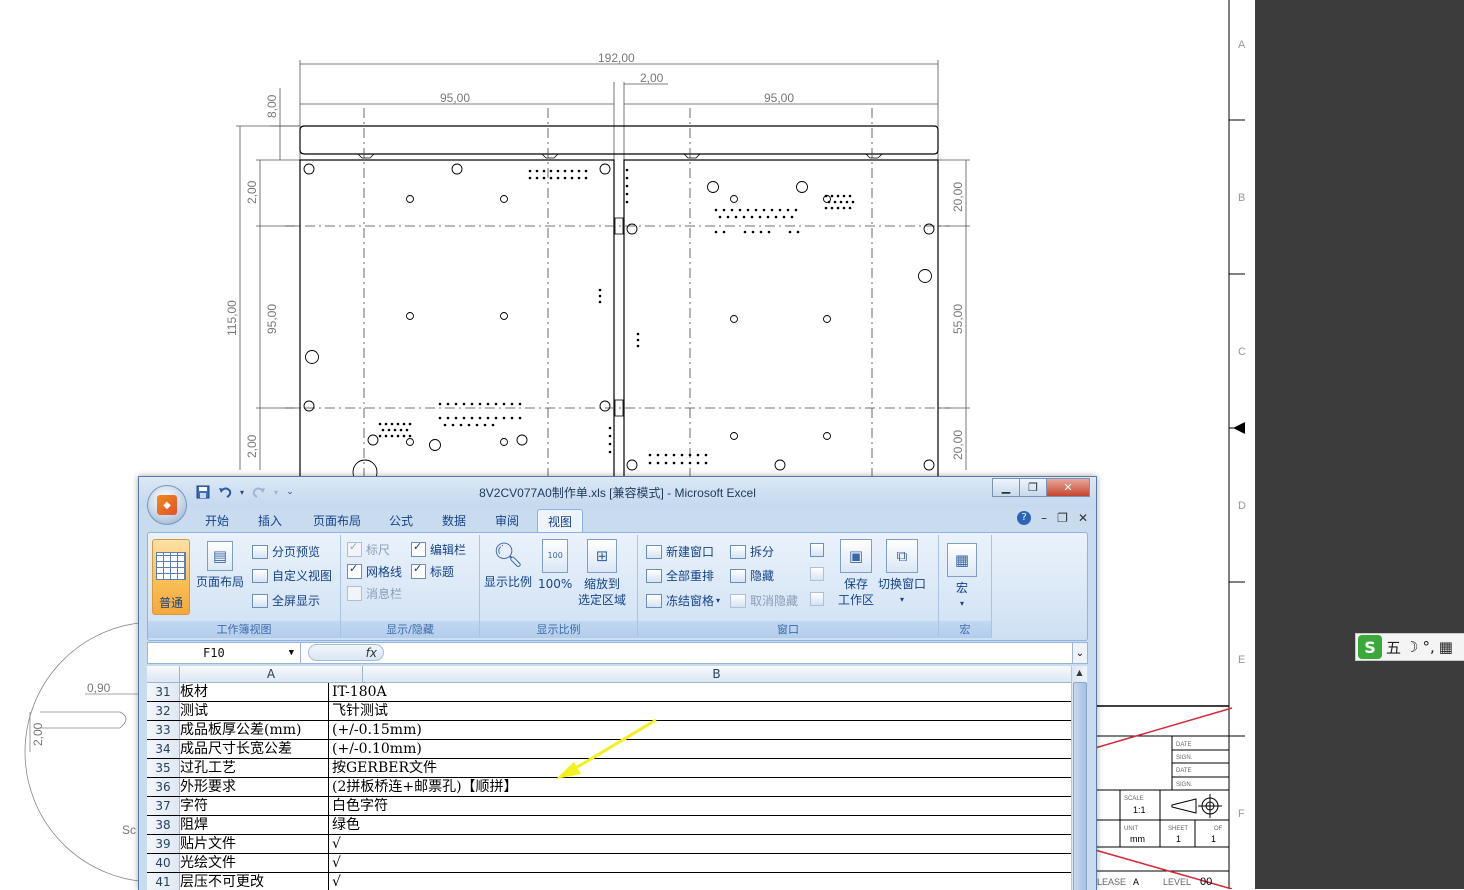 This screenshot has height=890, width=1464. Describe the element at coordinates (700, 787) in the screenshot. I see `cell-b: (2拼板桥连+邮票孔)【顺拼】` at that location.